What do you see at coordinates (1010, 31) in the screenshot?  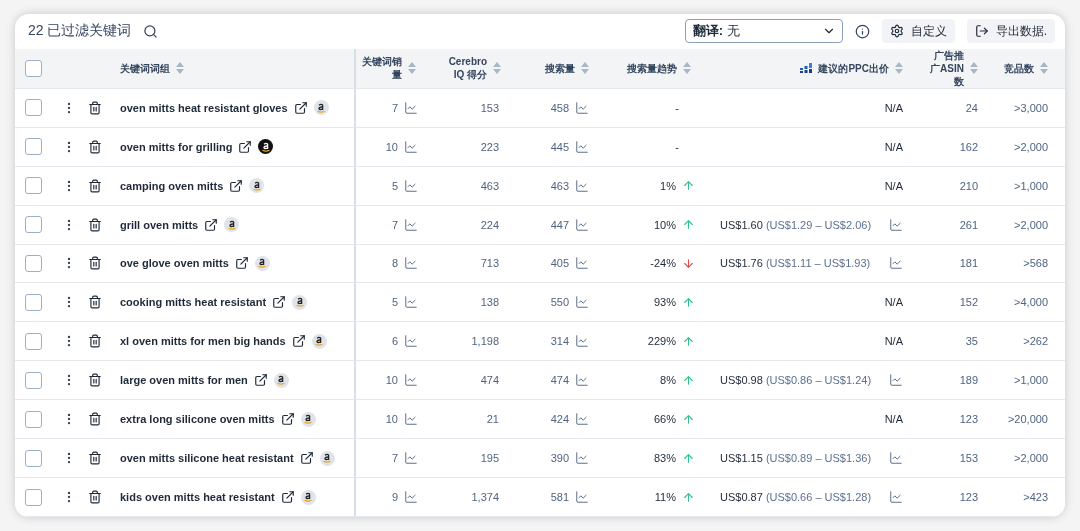 I see `export-button: 导出数据.` at bounding box center [1010, 31].